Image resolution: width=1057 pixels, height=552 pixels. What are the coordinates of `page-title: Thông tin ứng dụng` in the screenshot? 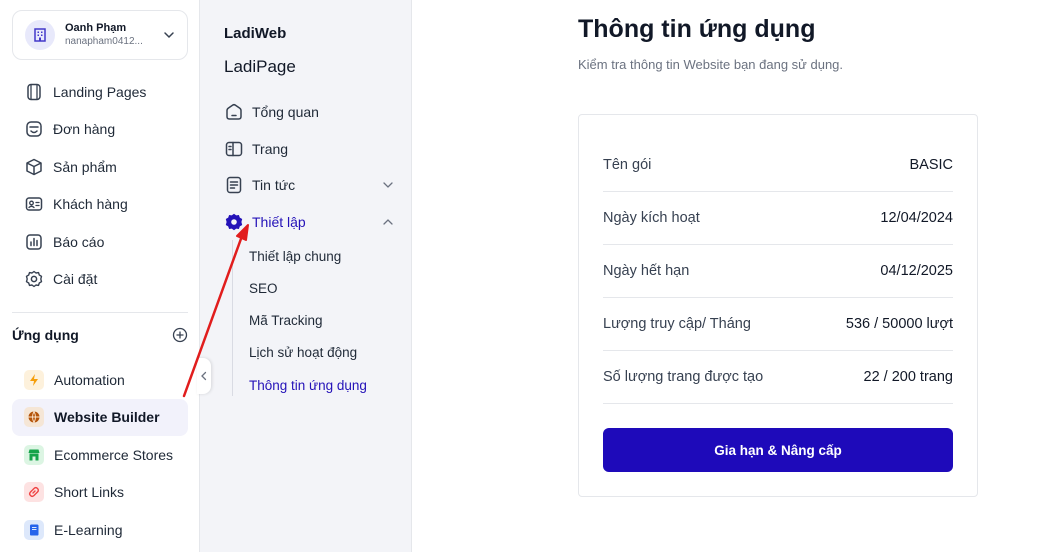 It's located at (697, 29).